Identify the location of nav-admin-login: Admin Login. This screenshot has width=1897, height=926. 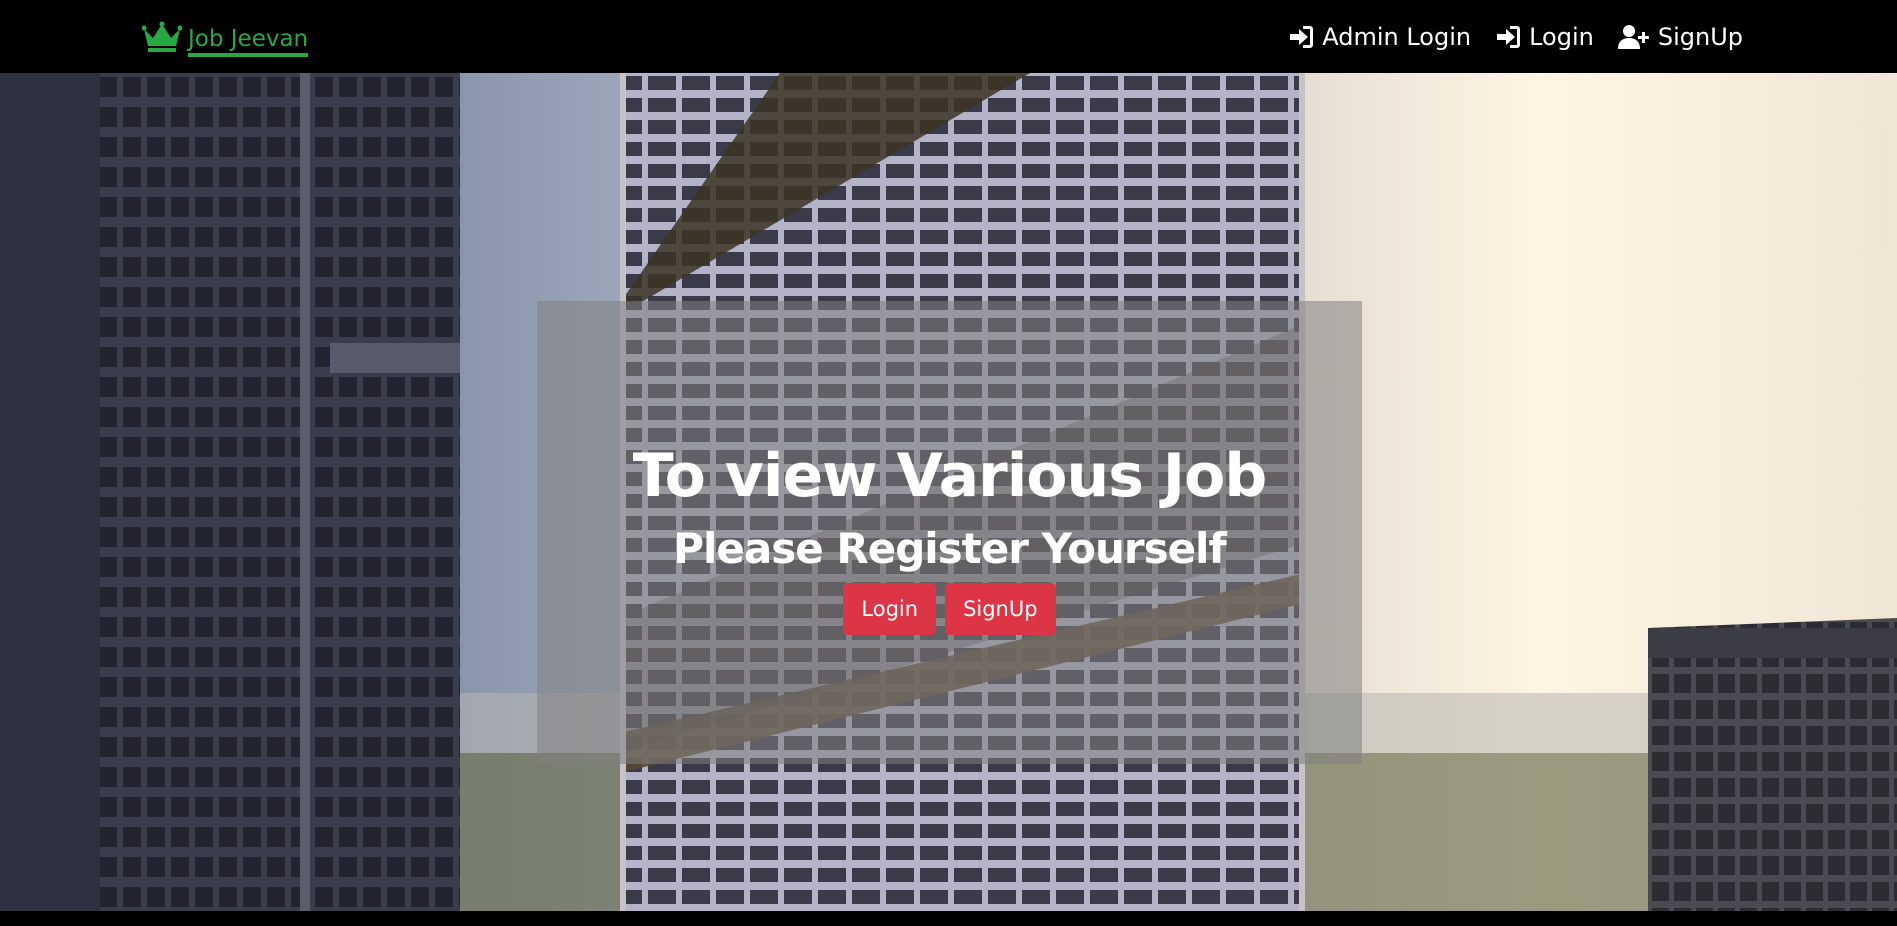
(1379, 37).